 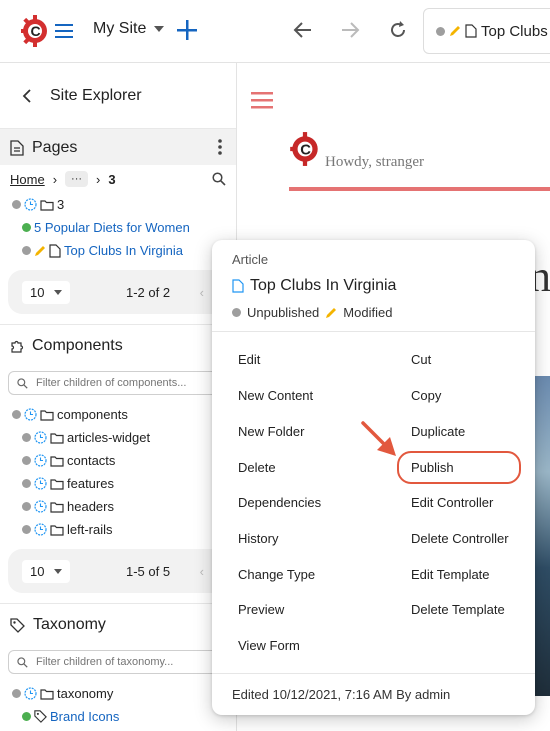 I want to click on components-filter, so click(x=118, y=383).